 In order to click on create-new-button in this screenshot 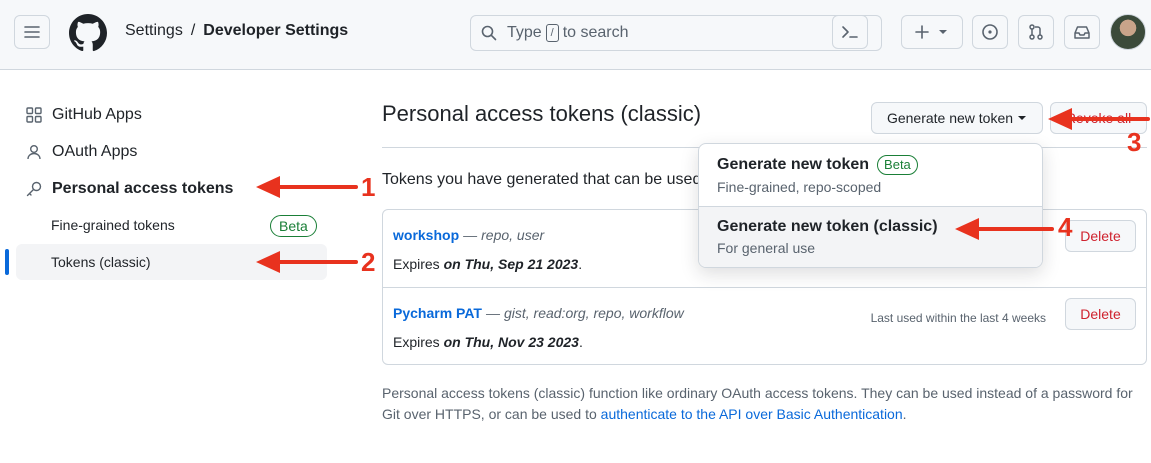, I will do `click(932, 32)`.